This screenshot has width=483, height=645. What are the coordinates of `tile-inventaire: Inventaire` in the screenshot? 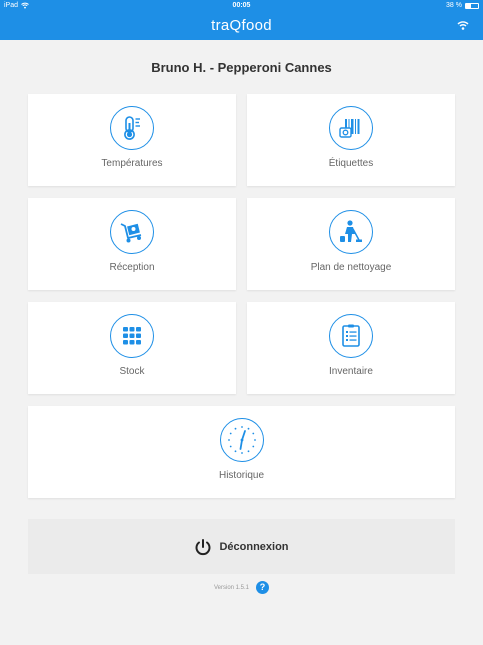 It's located at (351, 348).